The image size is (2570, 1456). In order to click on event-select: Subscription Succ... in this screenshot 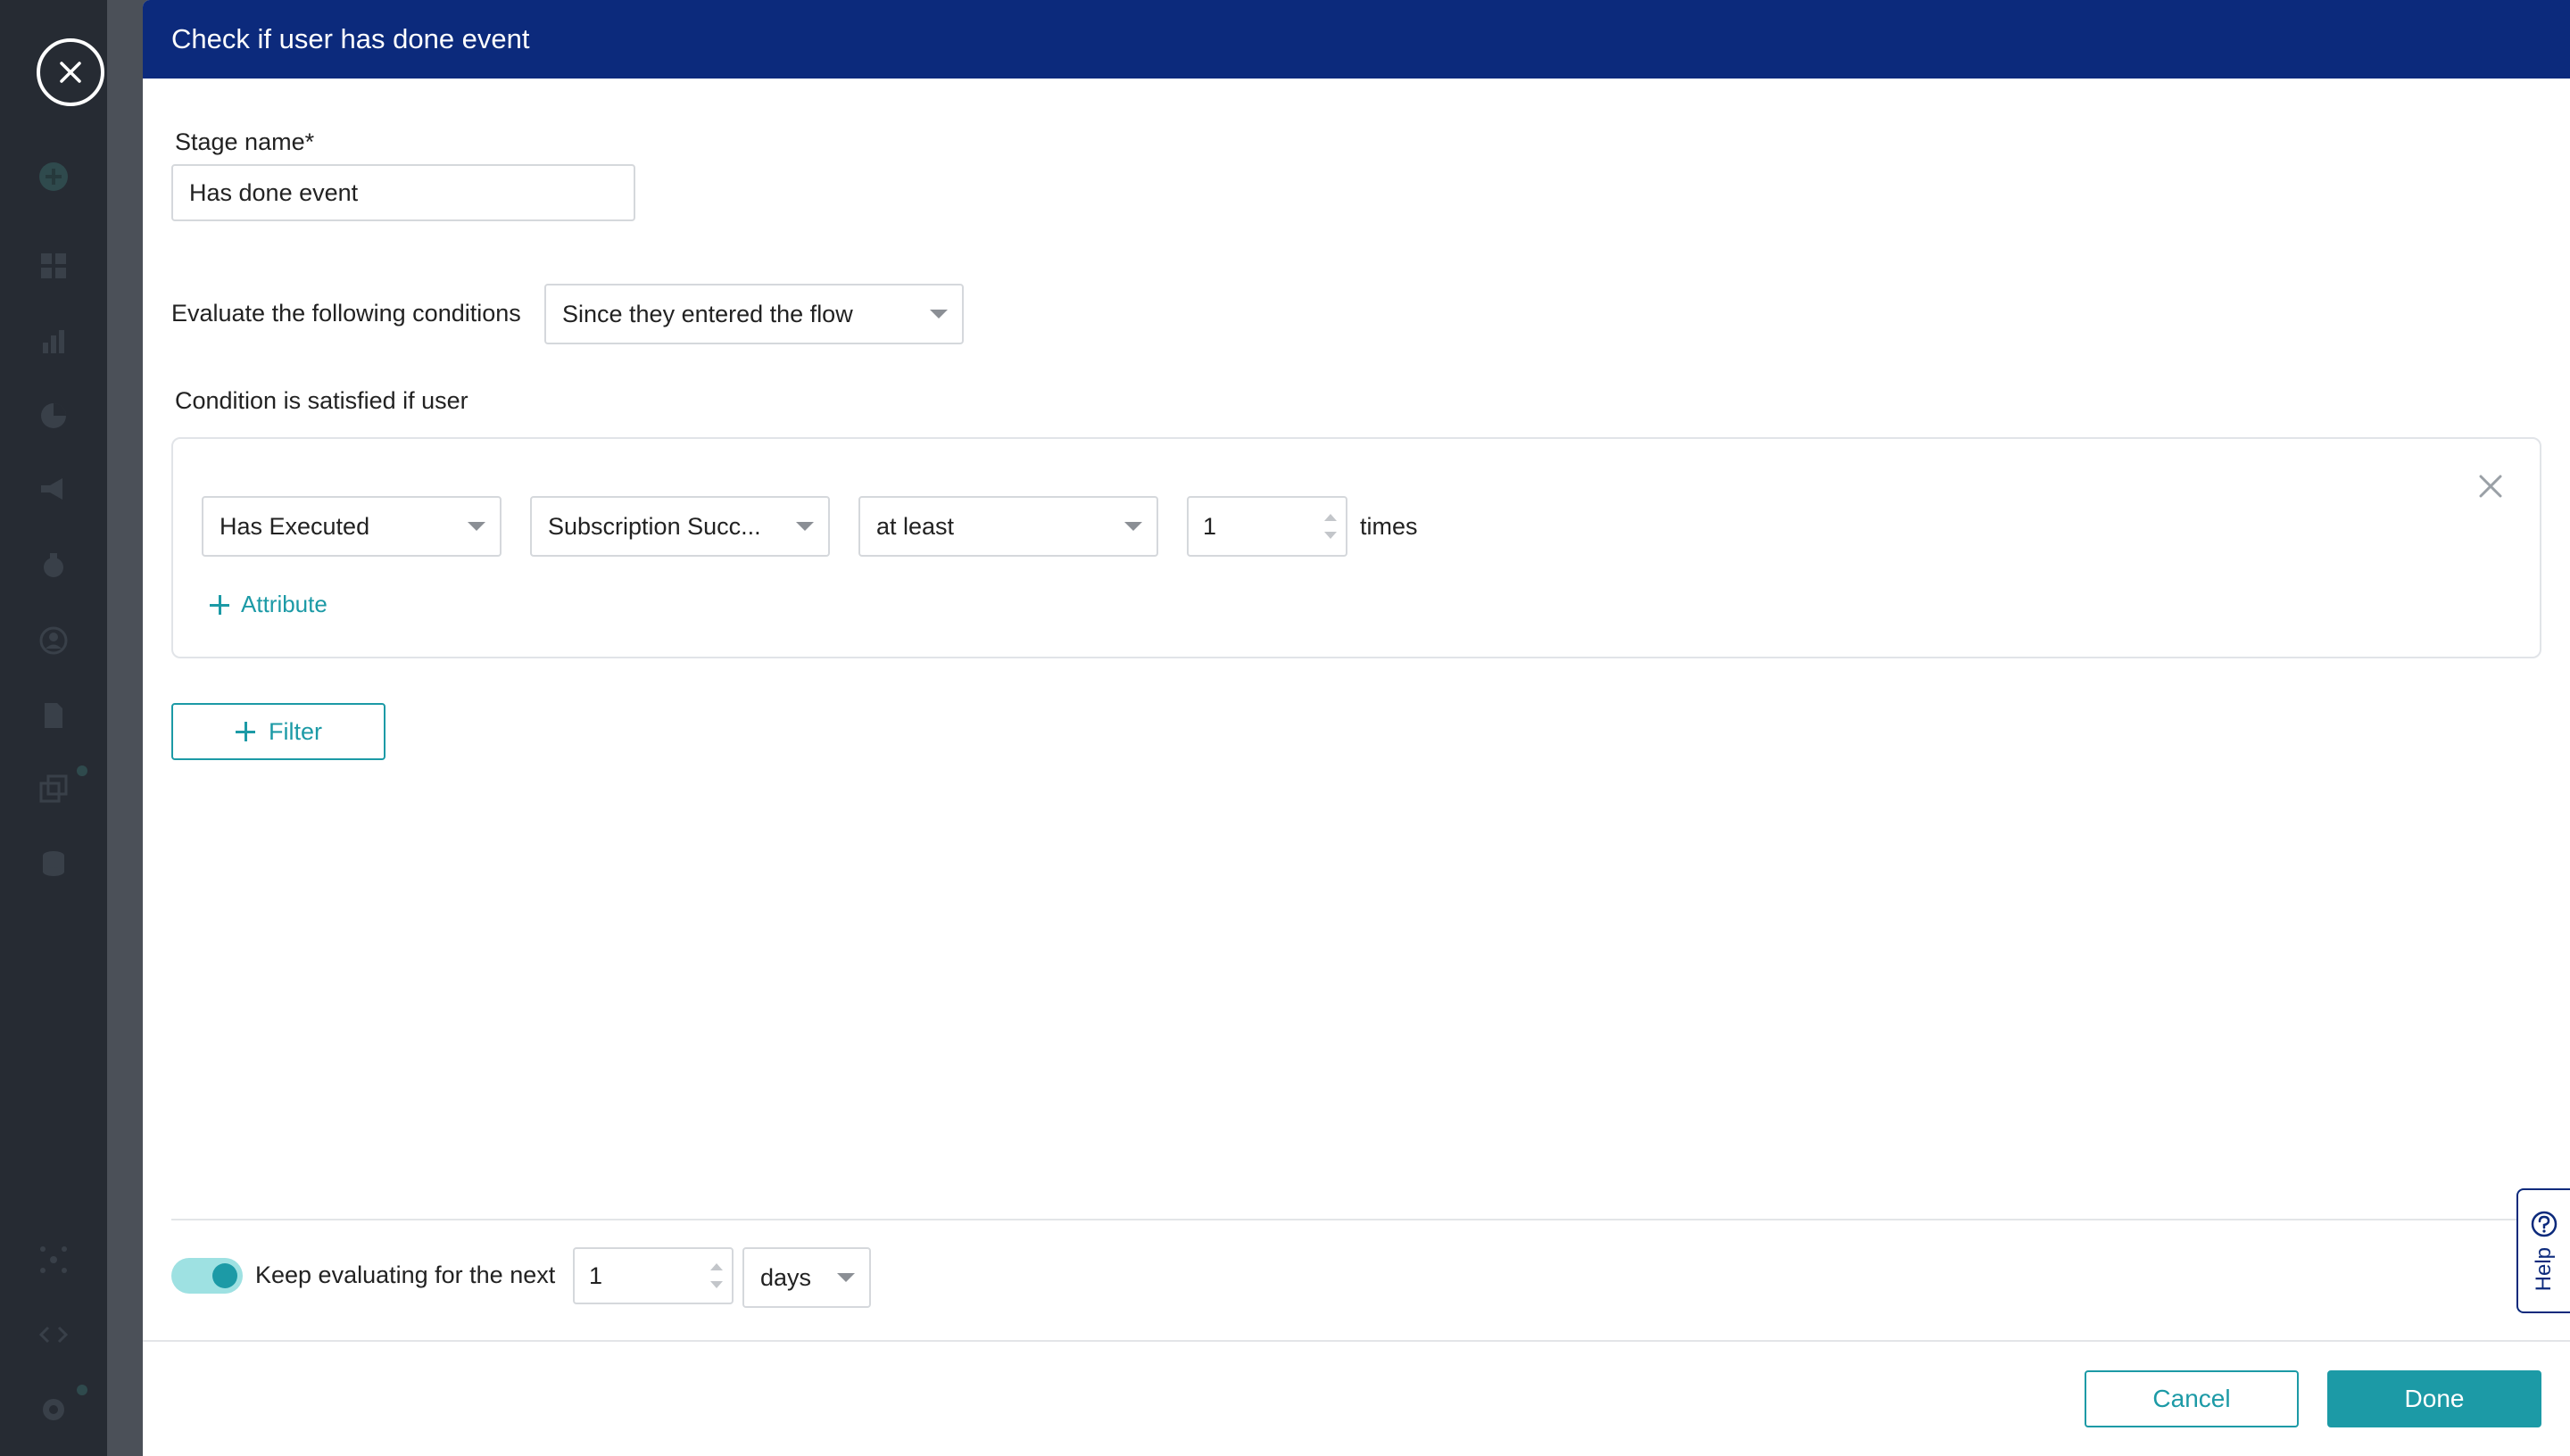, I will do `click(680, 526)`.